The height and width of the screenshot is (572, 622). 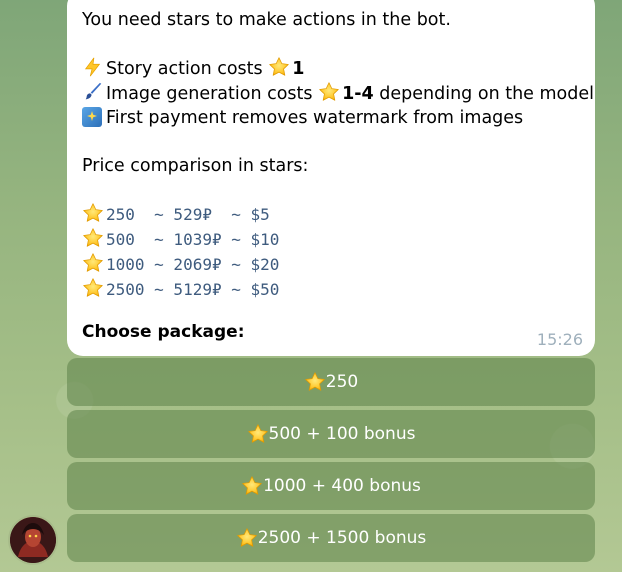 I want to click on bot-avatar, so click(x=33, y=540).